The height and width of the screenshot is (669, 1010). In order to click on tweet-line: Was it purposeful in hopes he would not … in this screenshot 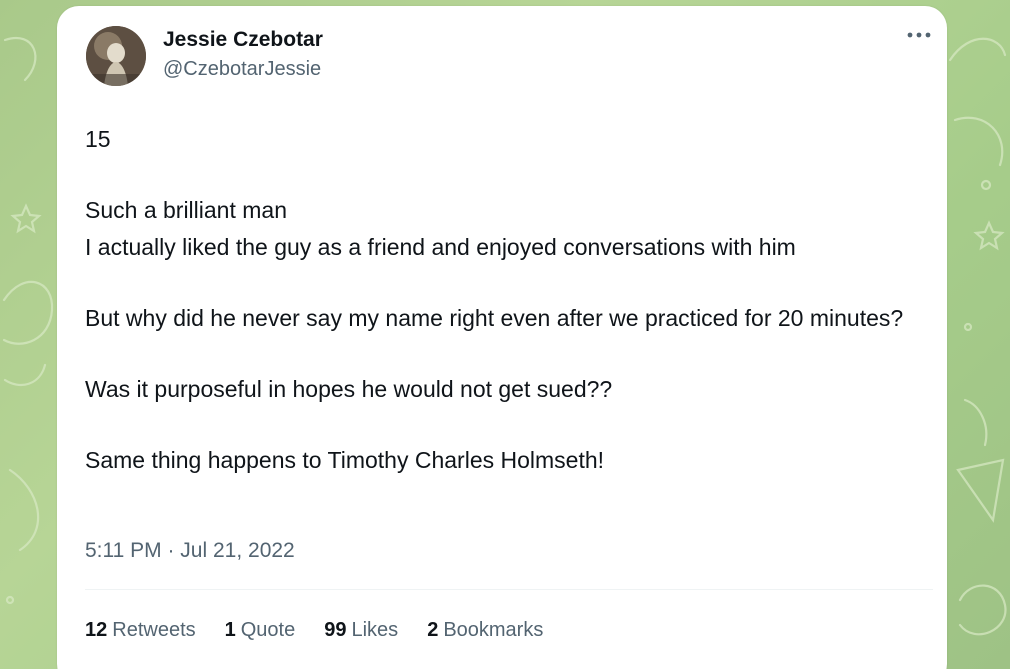, I will do `click(349, 389)`.